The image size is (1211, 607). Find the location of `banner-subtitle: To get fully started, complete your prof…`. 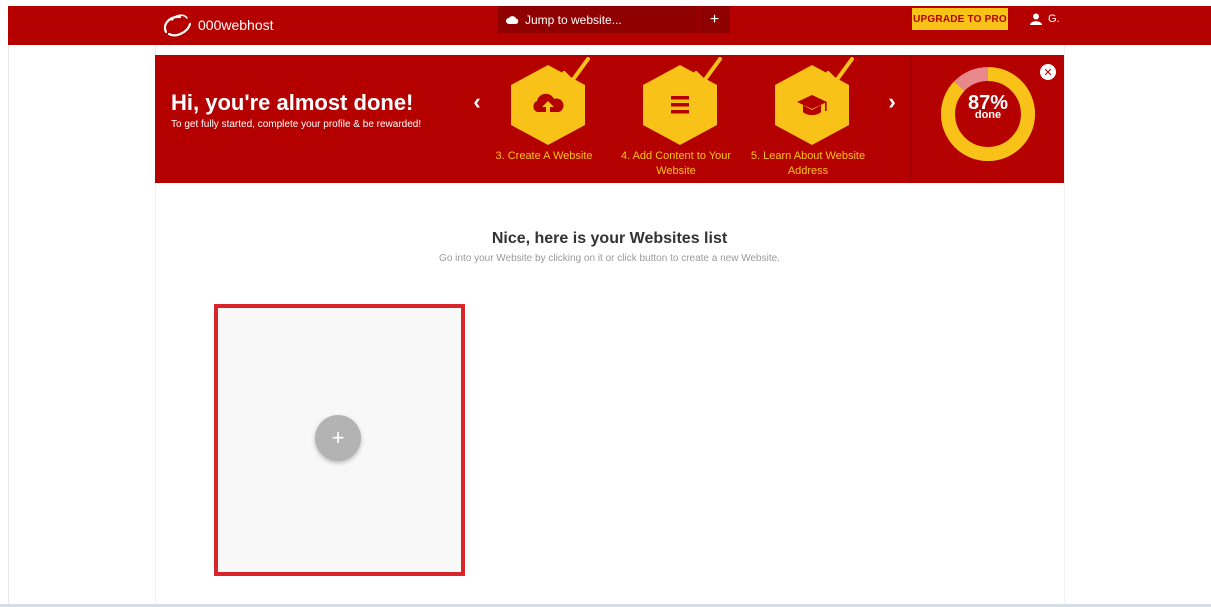

banner-subtitle: To get fully started, complete your prof… is located at coordinates (296, 124).